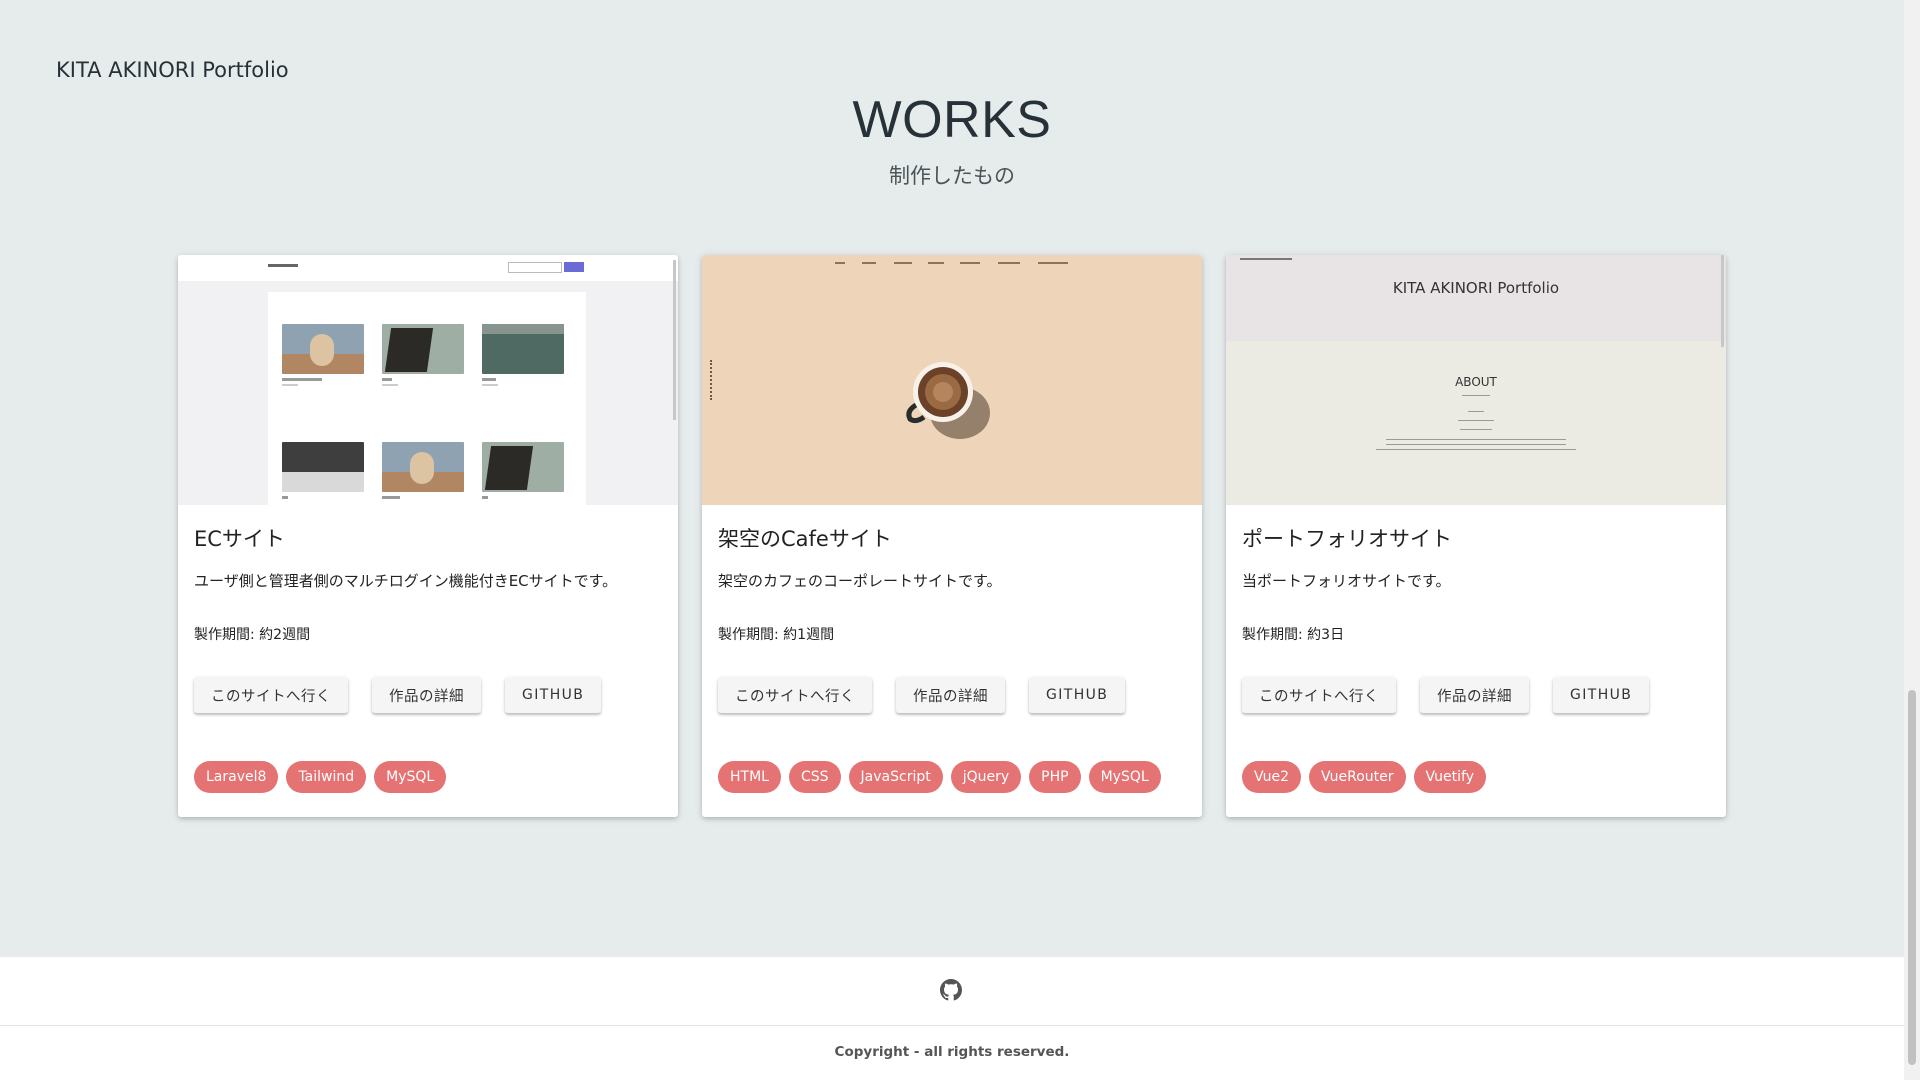 This screenshot has height=1080, width=1920. I want to click on work-thumbnail-portfolio: KITA AKINORI Portfolio ABOUT, so click(1476, 380).